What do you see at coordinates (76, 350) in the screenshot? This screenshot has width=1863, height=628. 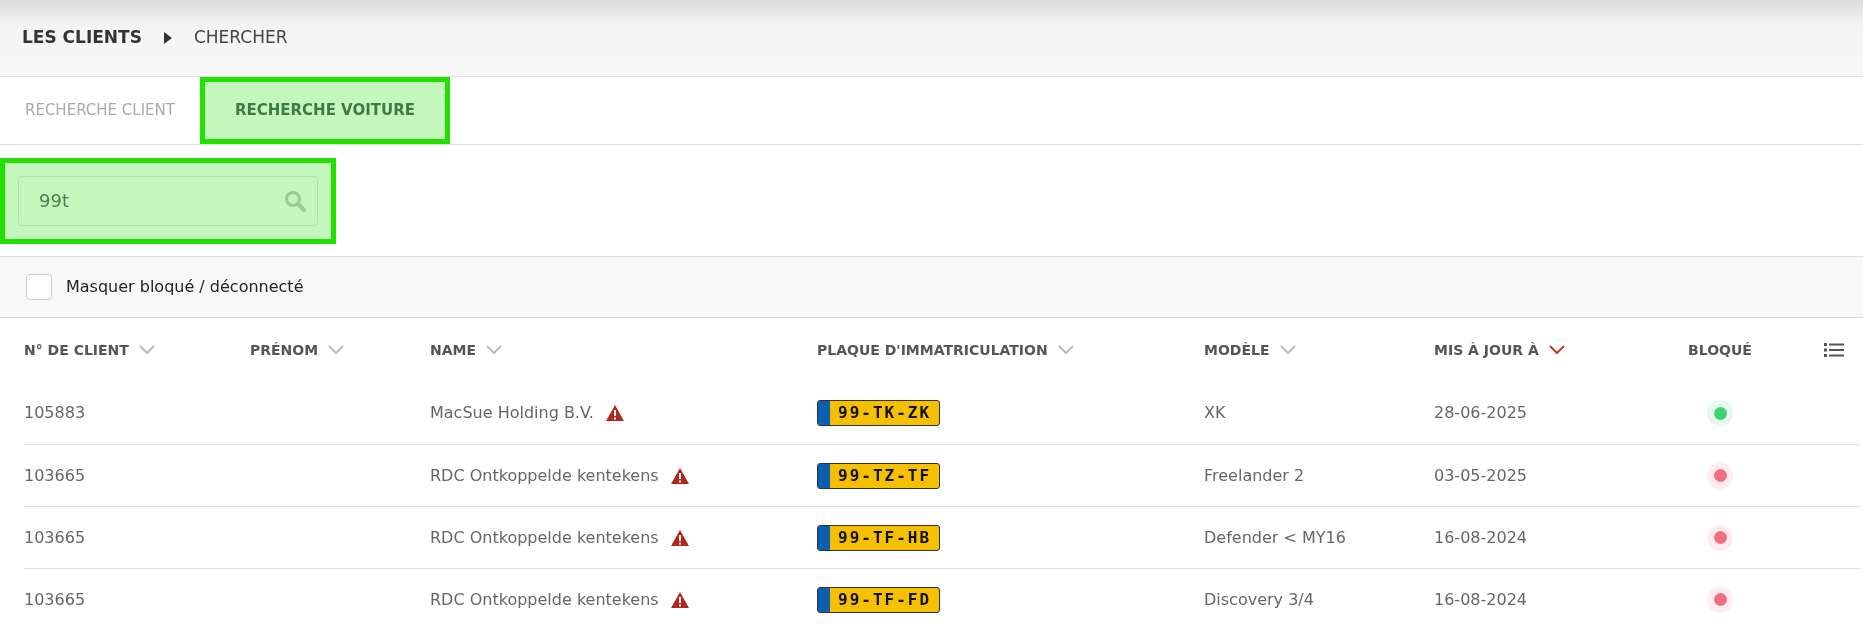 I see `column-header: N° DE CLIENT` at bounding box center [76, 350].